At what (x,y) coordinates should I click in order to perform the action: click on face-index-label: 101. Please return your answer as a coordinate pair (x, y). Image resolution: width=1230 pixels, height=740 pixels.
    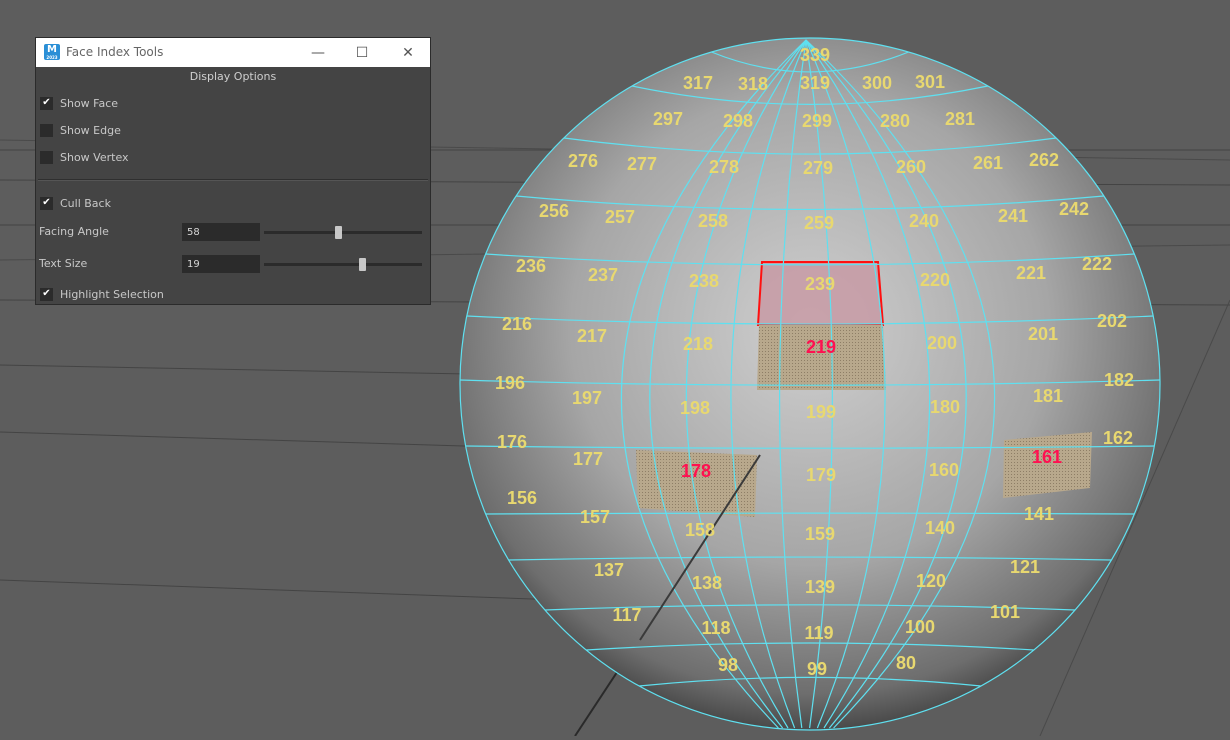
    Looking at the image, I should click on (1005, 612).